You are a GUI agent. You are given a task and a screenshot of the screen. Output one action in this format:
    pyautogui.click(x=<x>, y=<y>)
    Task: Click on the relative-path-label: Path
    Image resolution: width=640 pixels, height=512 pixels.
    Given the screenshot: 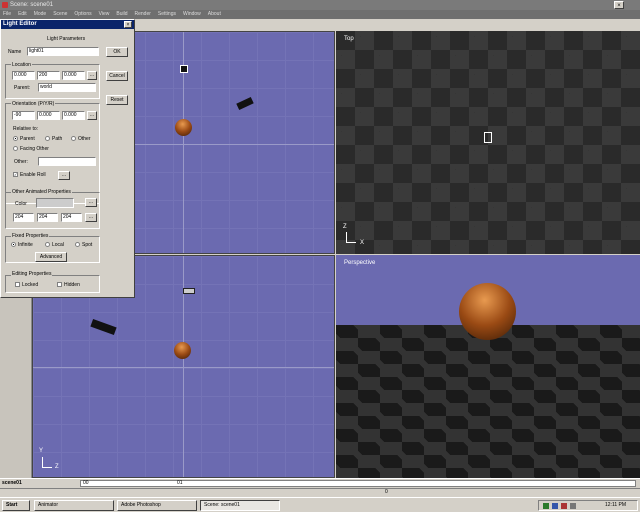 What is the action you would take?
    pyautogui.click(x=57, y=139)
    